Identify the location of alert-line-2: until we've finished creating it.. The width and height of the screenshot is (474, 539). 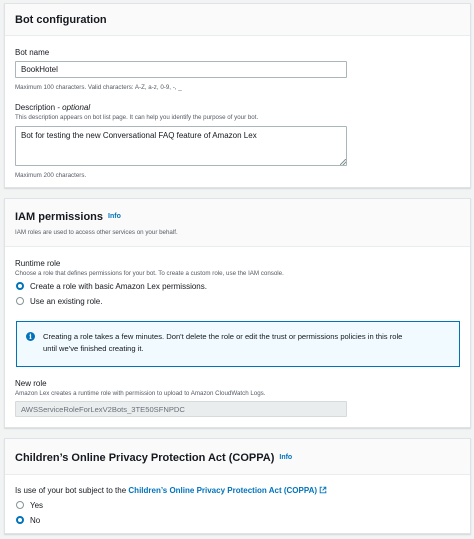
(93, 348).